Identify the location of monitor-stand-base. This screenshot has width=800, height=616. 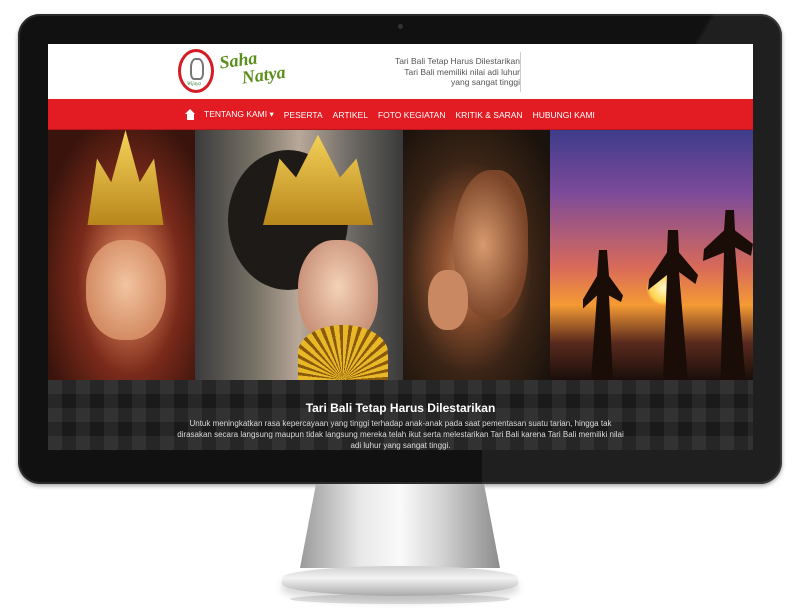
(400, 581).